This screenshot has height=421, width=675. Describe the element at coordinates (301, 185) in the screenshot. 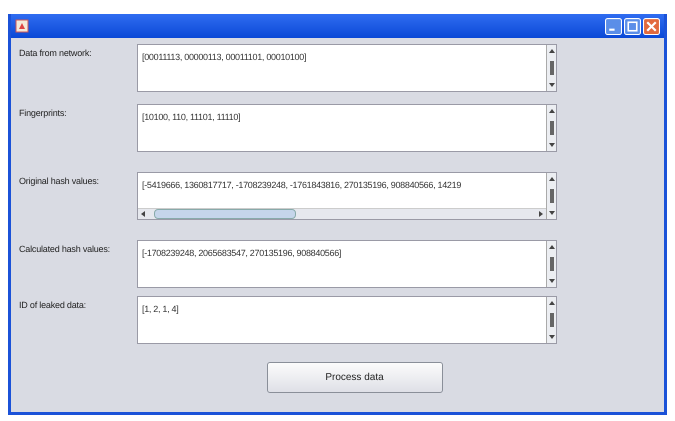

I see `text-value: [-5419666, 1360817717, -1708239248, -1761843816, 270135196, 908840566, 14219` at that location.